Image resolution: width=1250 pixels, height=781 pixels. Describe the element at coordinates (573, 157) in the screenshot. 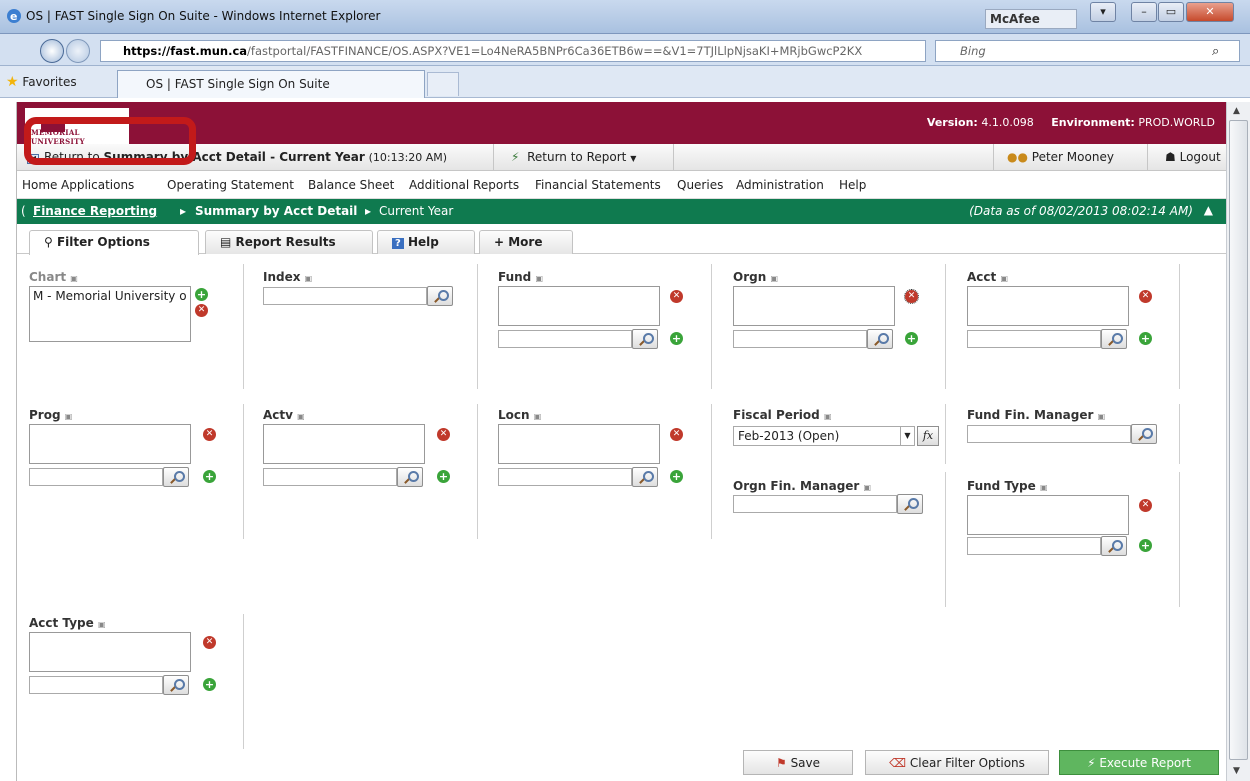

I see `return-to-report-dropdown: ⚡ Return to Report ▼` at that location.